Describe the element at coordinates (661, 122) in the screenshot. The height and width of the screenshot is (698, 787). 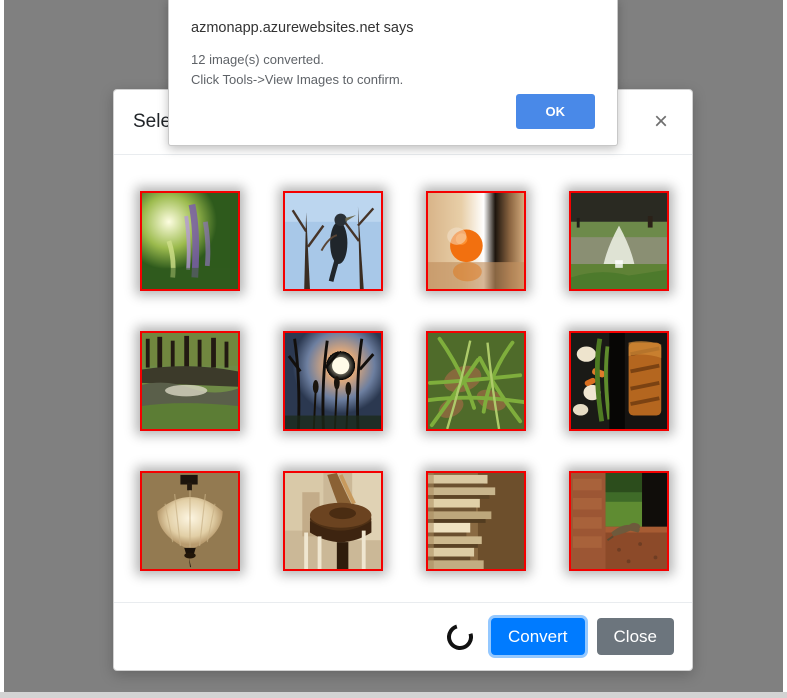
I see `close-icon: ×` at that location.